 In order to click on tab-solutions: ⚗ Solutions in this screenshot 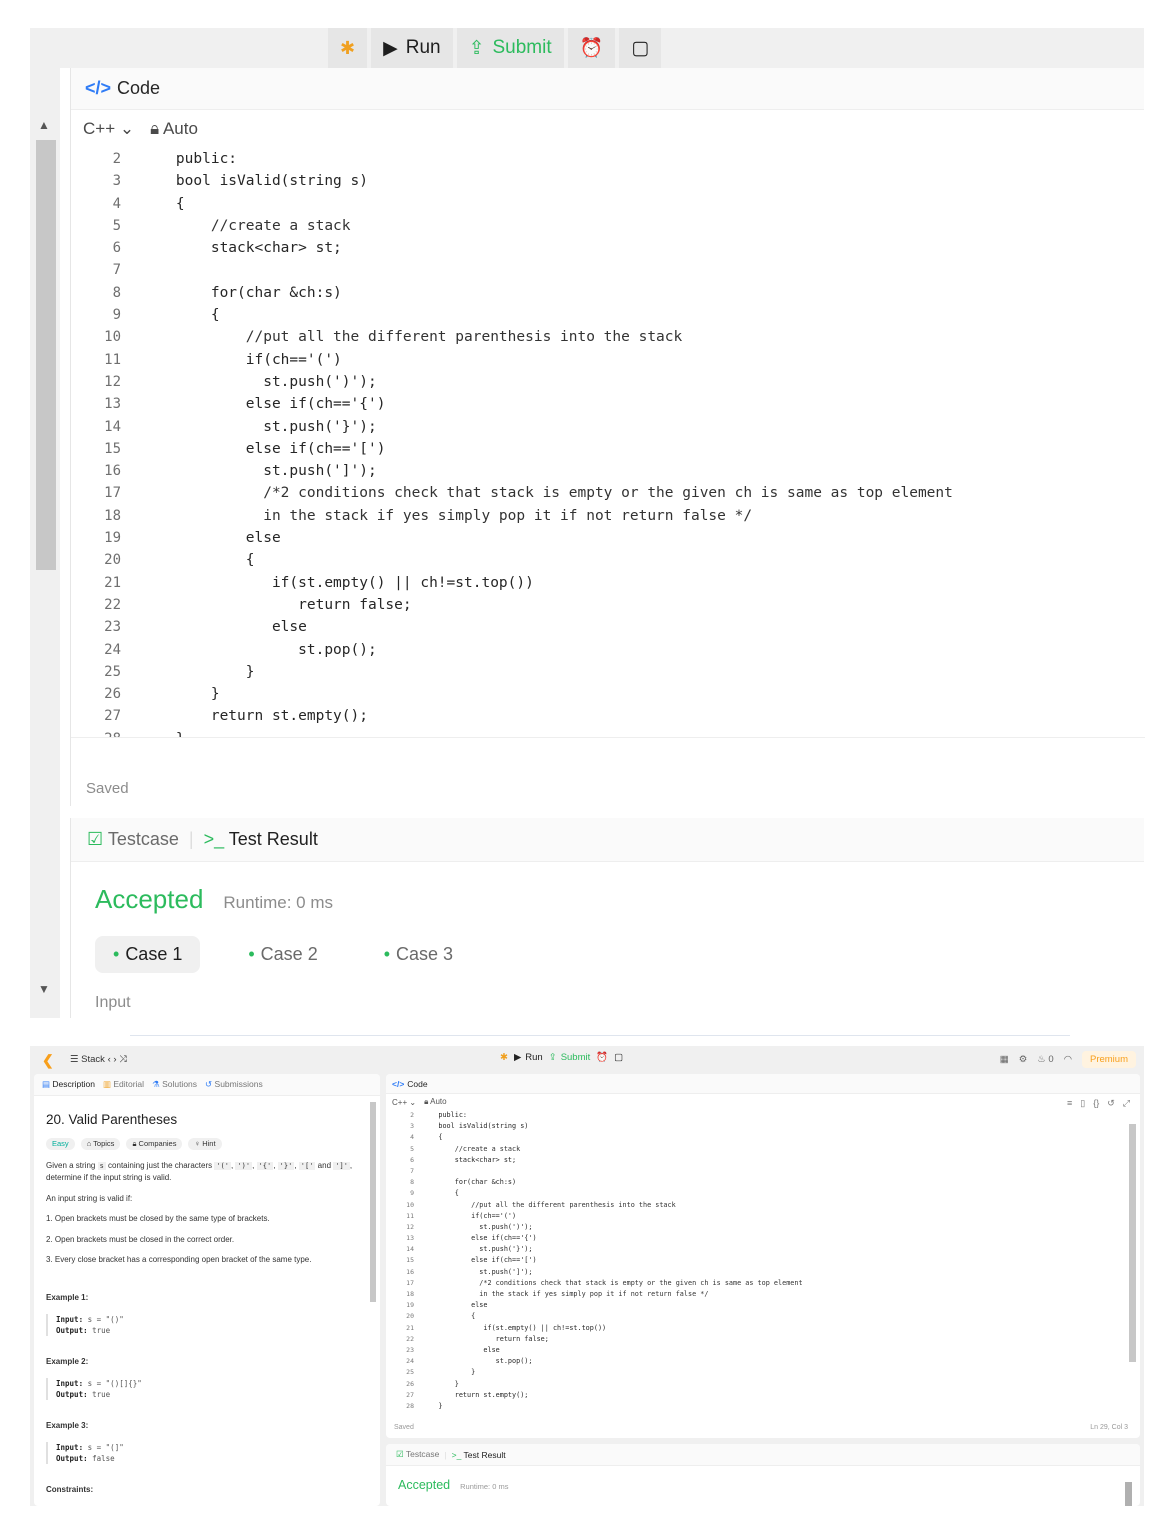, I will do `click(174, 1084)`.